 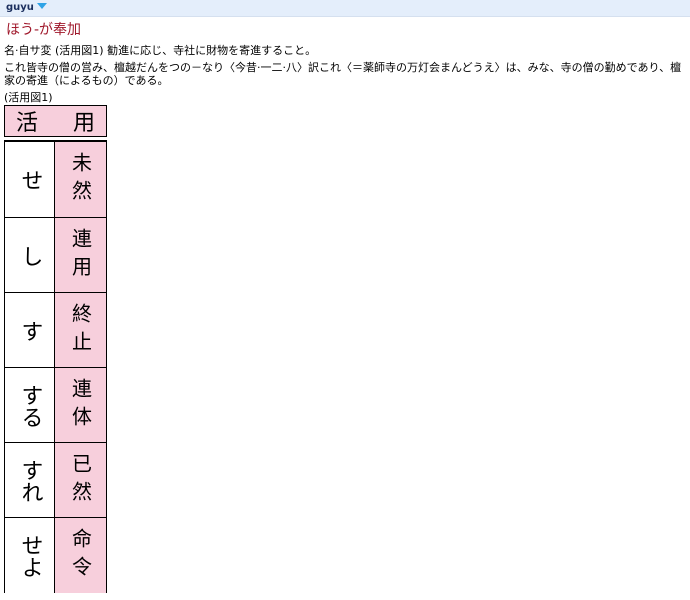 What do you see at coordinates (160, 50) in the screenshot?
I see `grammar-definition: 名·自サ変 (活用図1) 勧進に応じ、寺社に財物を寄進すること。` at bounding box center [160, 50].